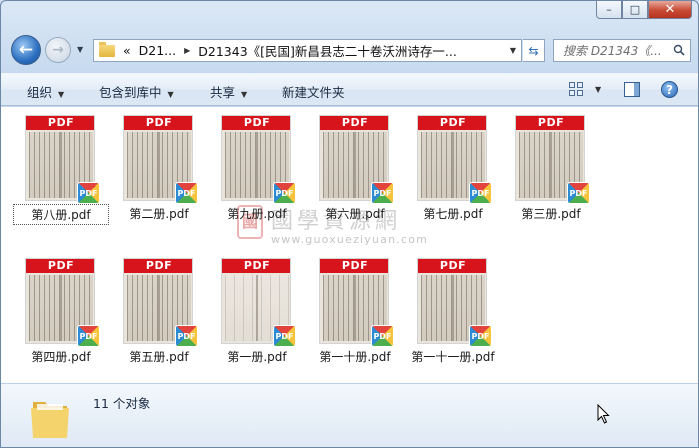 The width and height of the screenshot is (699, 448). I want to click on file-item: PDF PDF 第四册.pdf, so click(61, 311).